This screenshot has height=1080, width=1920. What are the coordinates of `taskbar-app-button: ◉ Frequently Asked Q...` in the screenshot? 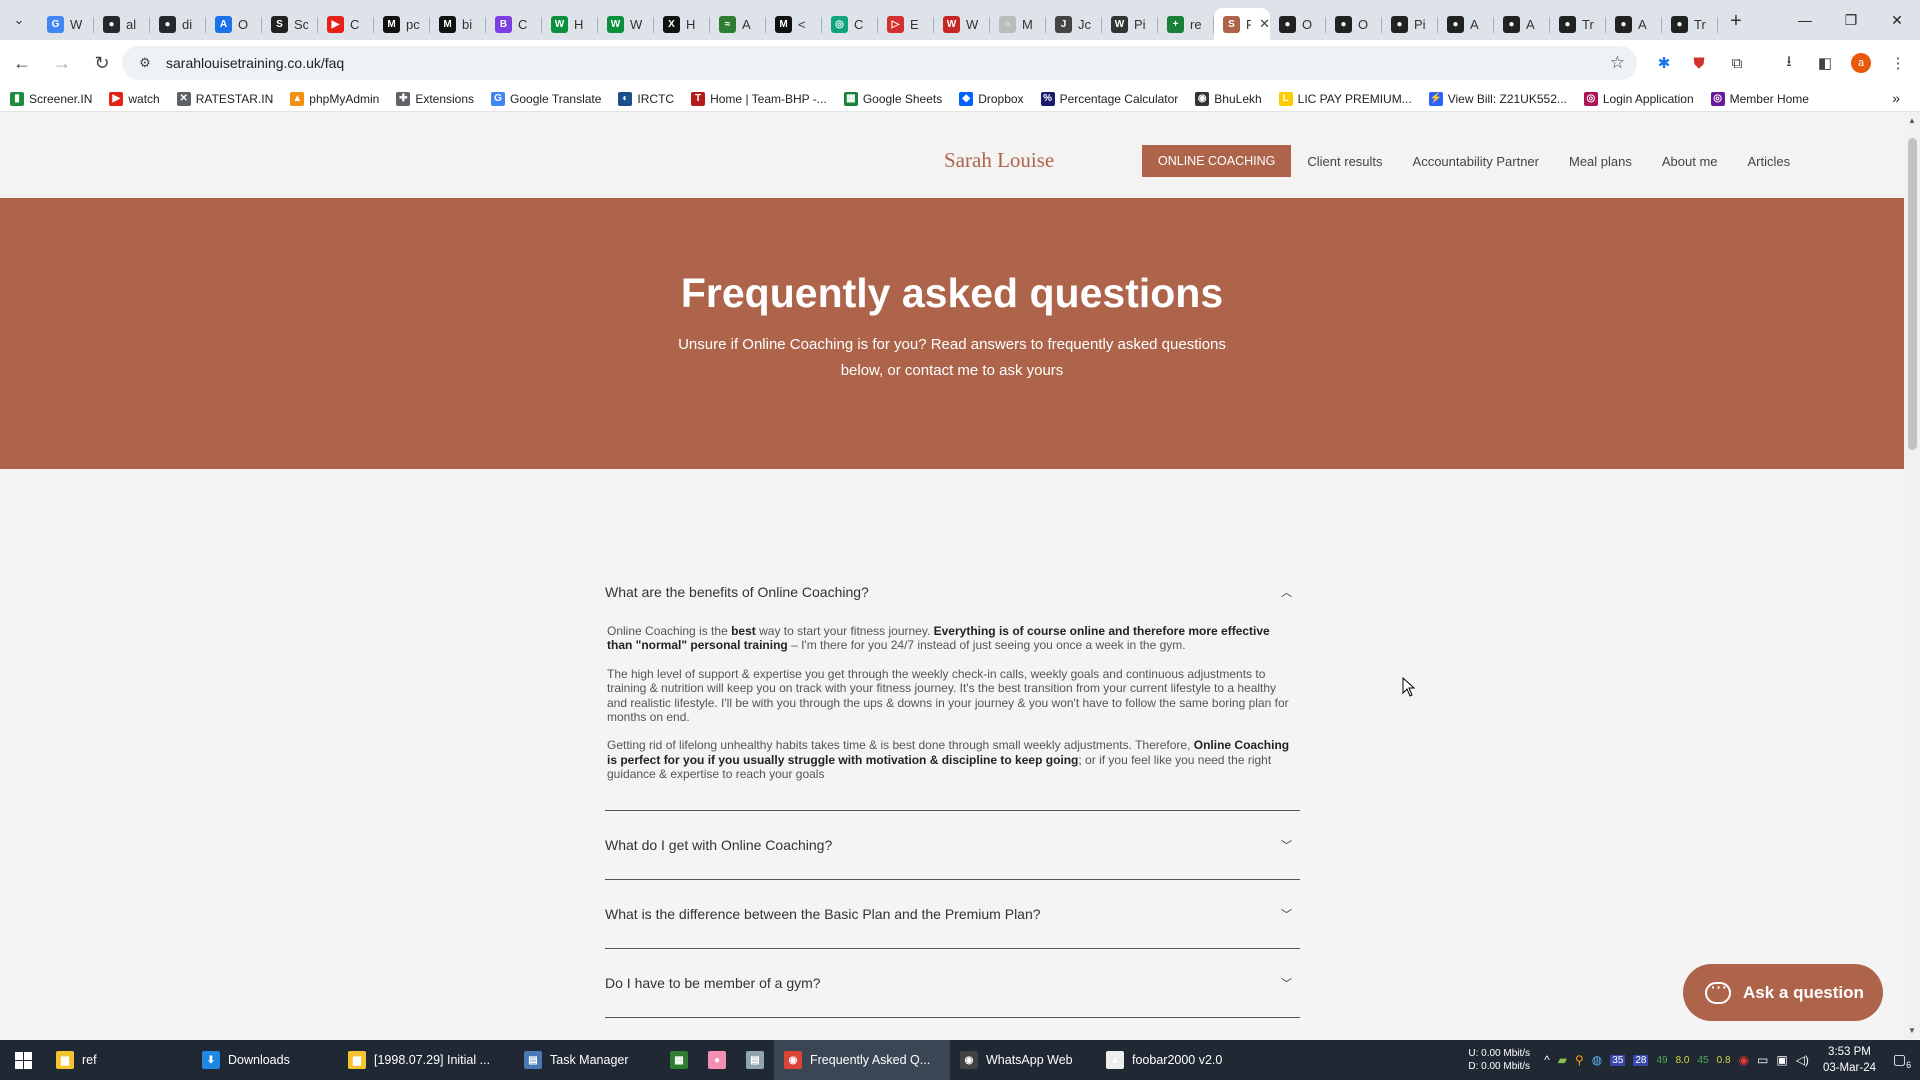 It's located at (862, 1060).